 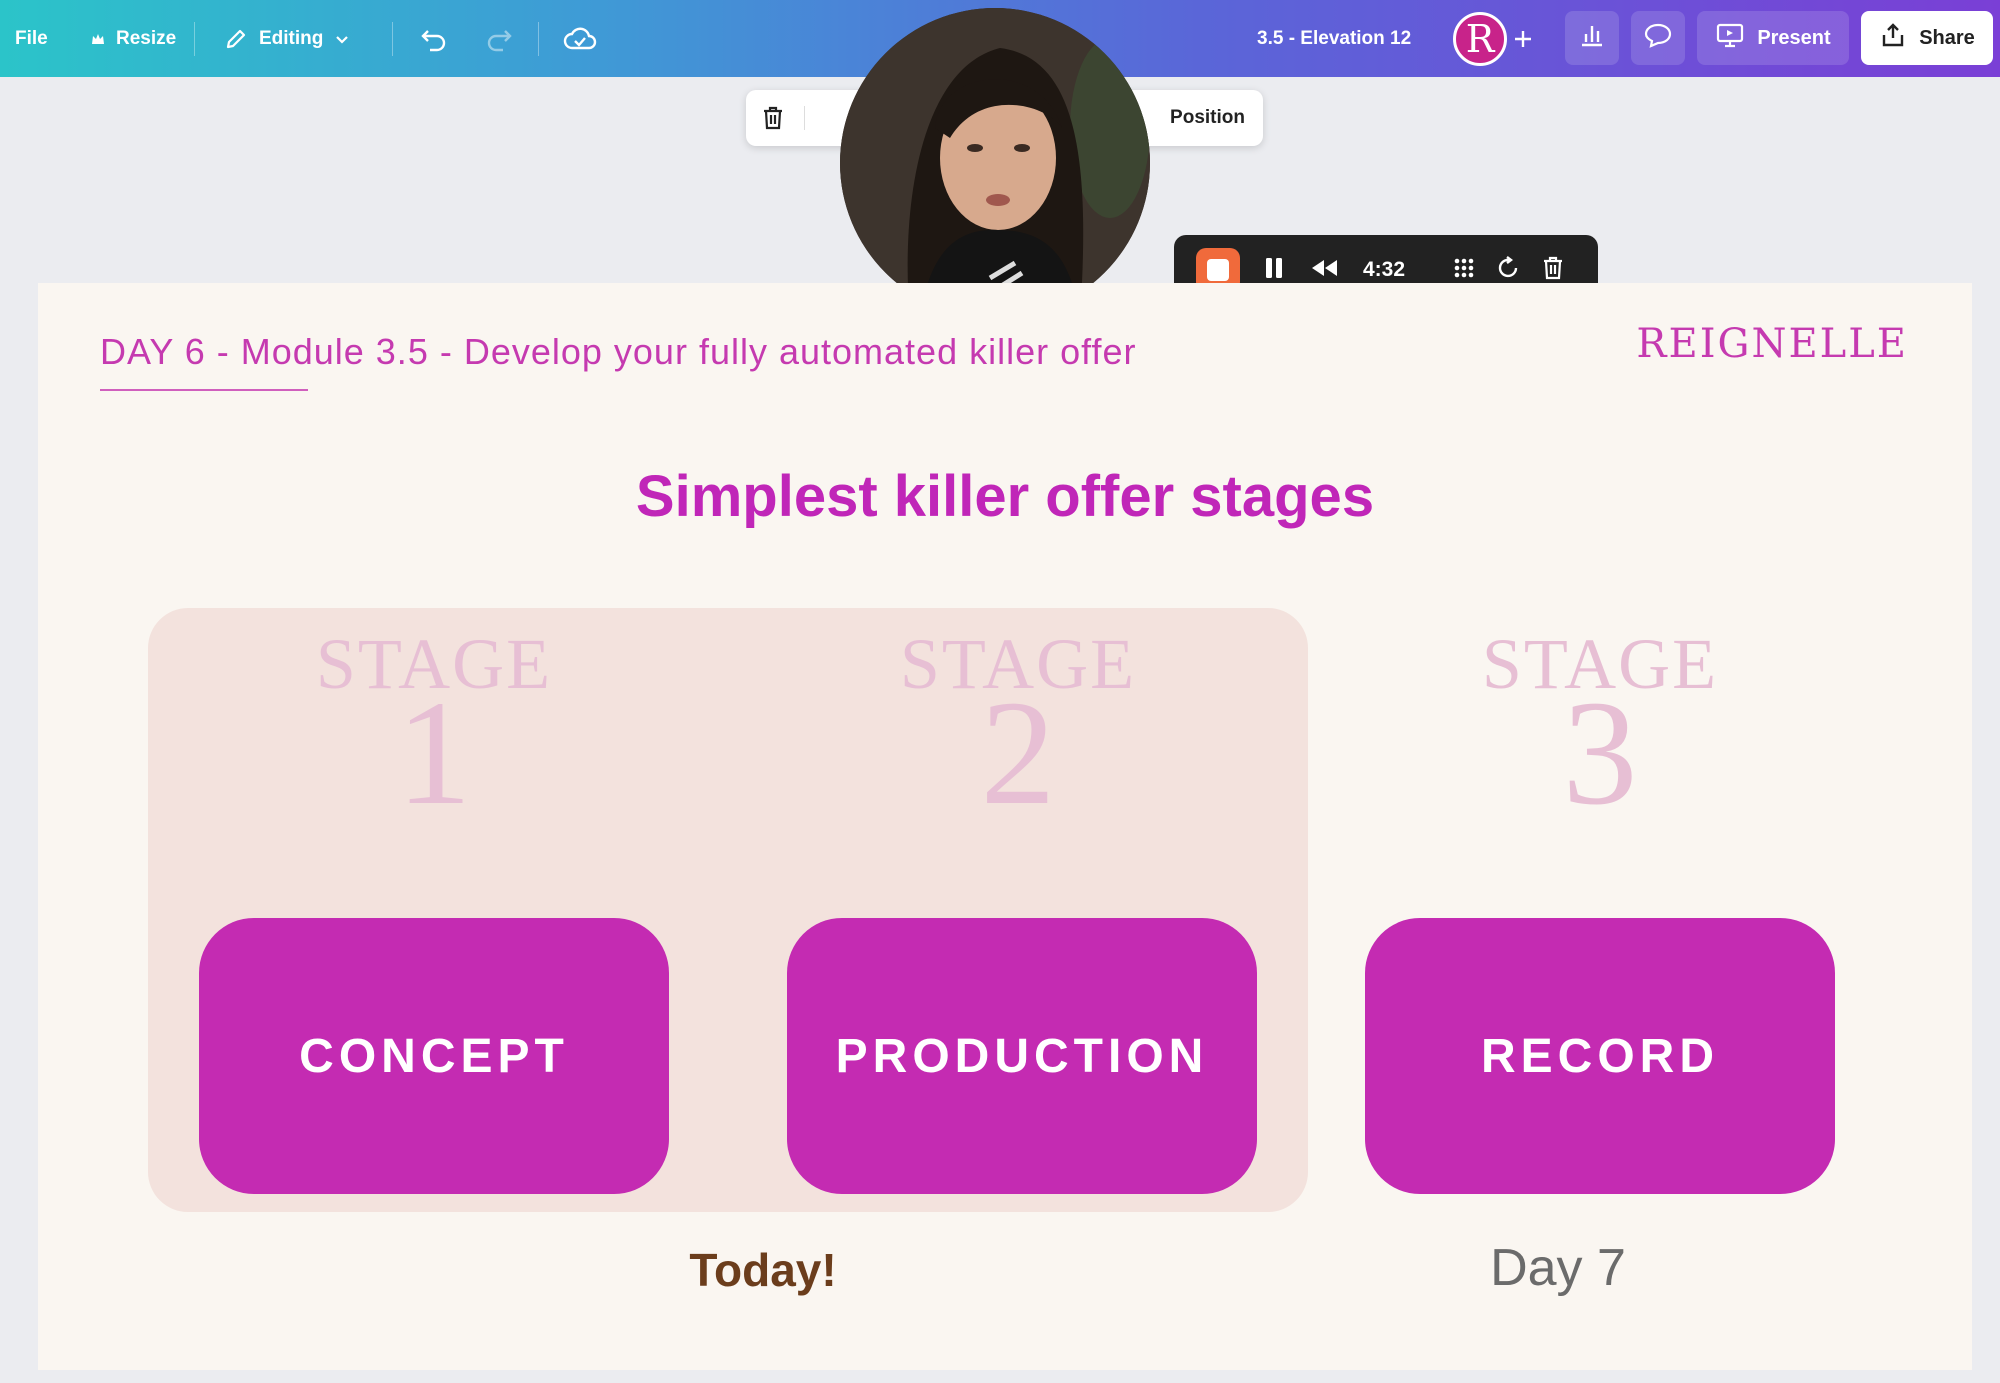 What do you see at coordinates (1794, 37) in the screenshot?
I see `present-label: Present` at bounding box center [1794, 37].